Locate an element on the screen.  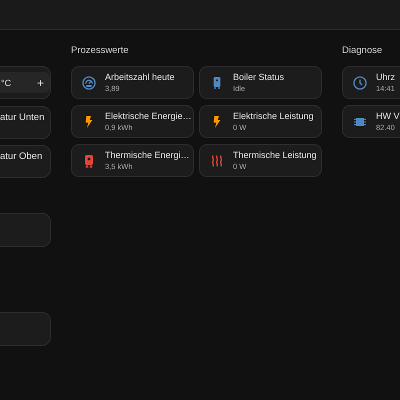
entity-card: atur Oben is located at coordinates (25, 161).